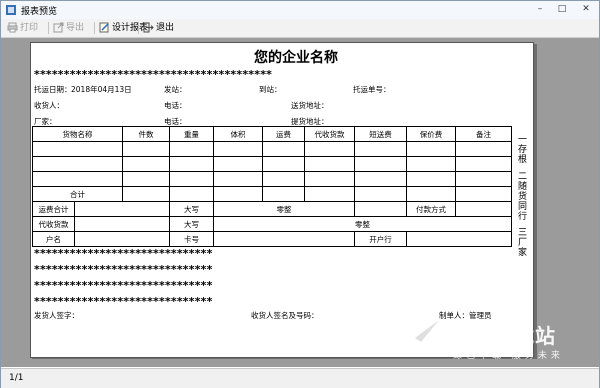  I want to click on payment-table: 运费合计 大写 零整 付款方式 代收货款 大写 零整 户名 卡号 开户行, so click(272, 224).